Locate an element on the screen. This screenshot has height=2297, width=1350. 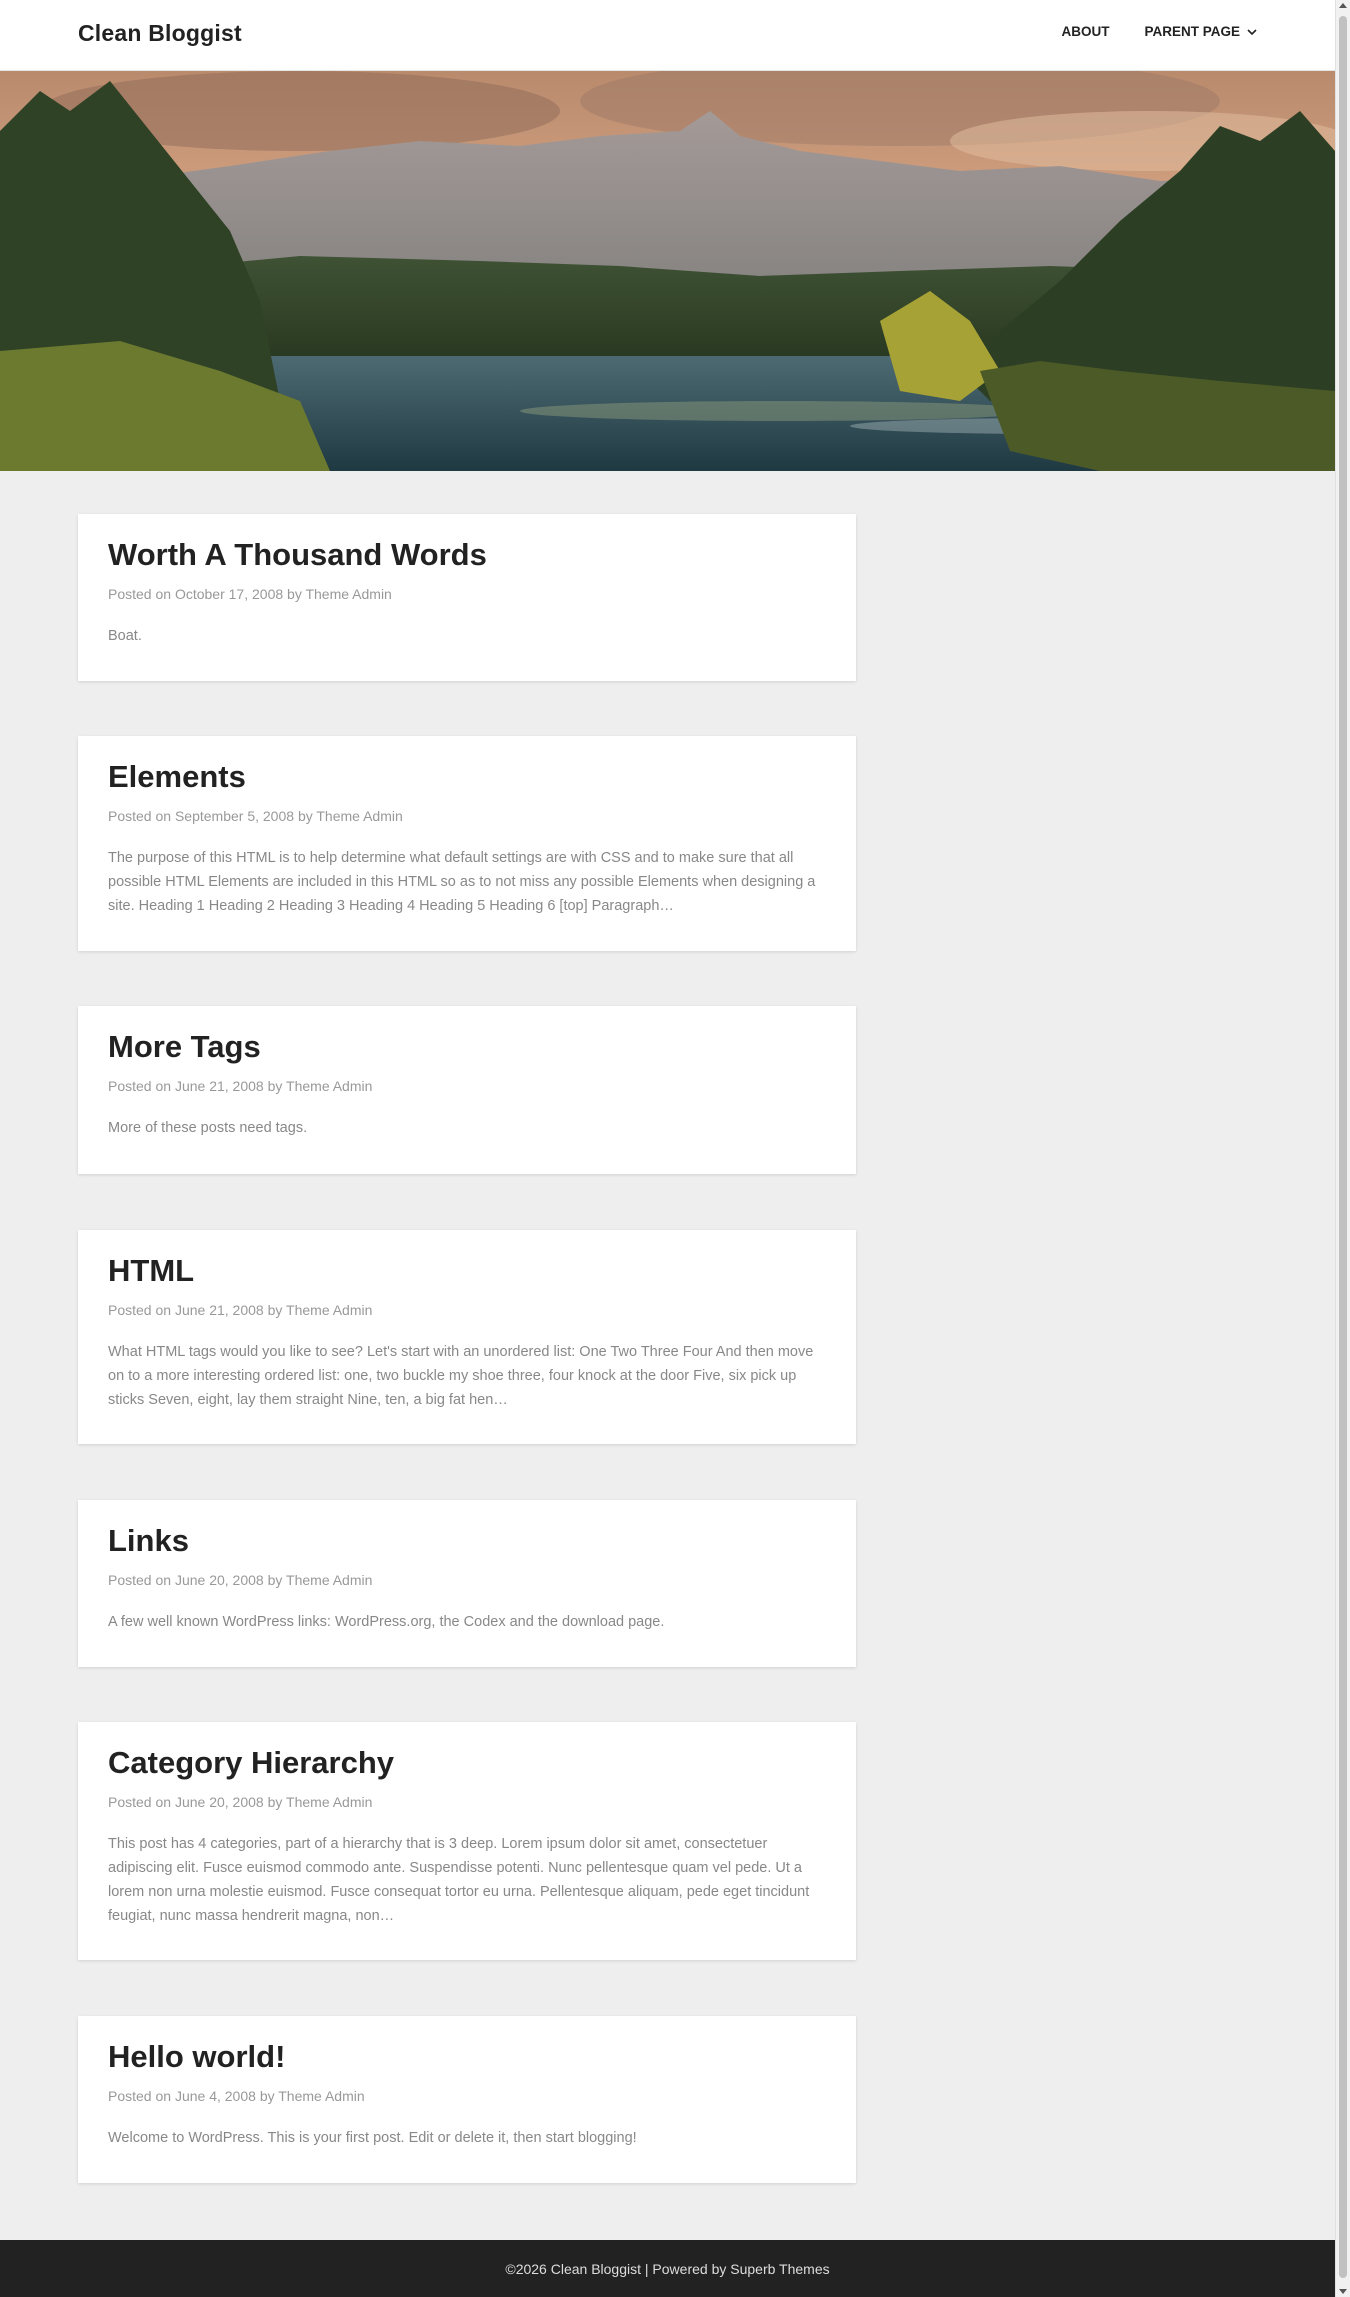
nav-item-parent-page-label: PARENT PAGE is located at coordinates (1192, 31).